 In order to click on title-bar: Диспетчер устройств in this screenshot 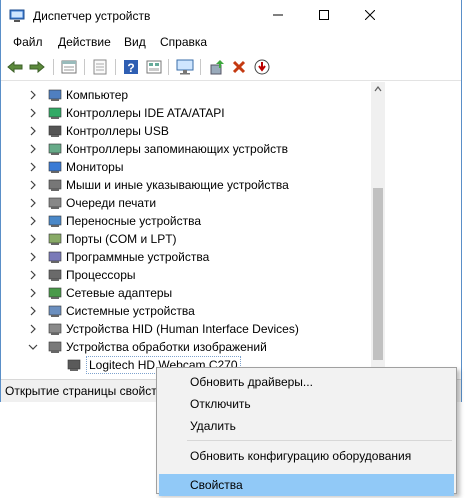, I will do `click(231, 16)`.